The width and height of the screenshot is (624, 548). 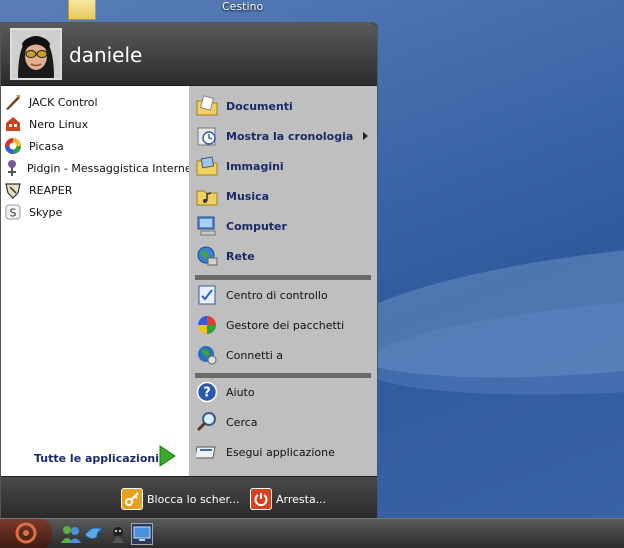 I want to click on system-item-control-center: Centro di controllo, so click(x=283, y=295).